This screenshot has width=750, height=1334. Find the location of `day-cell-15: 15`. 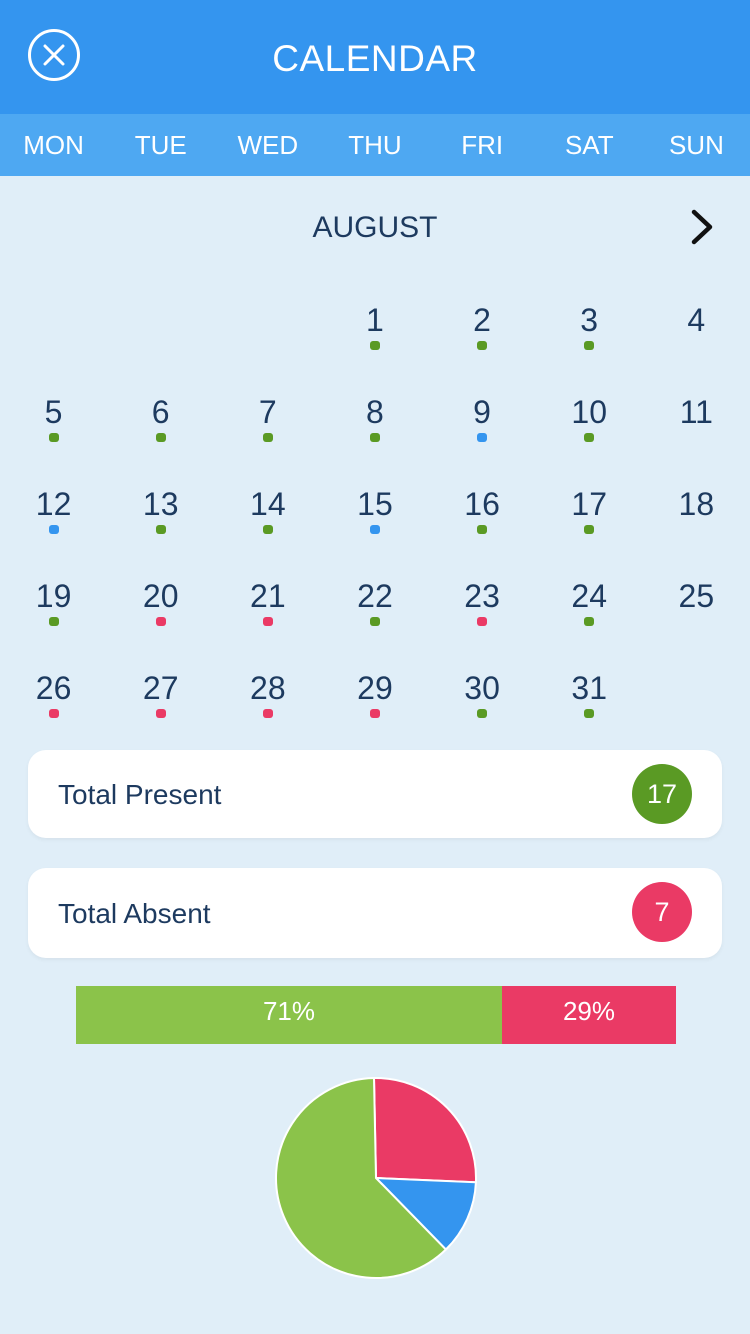

day-cell-15: 15 is located at coordinates (374, 526).